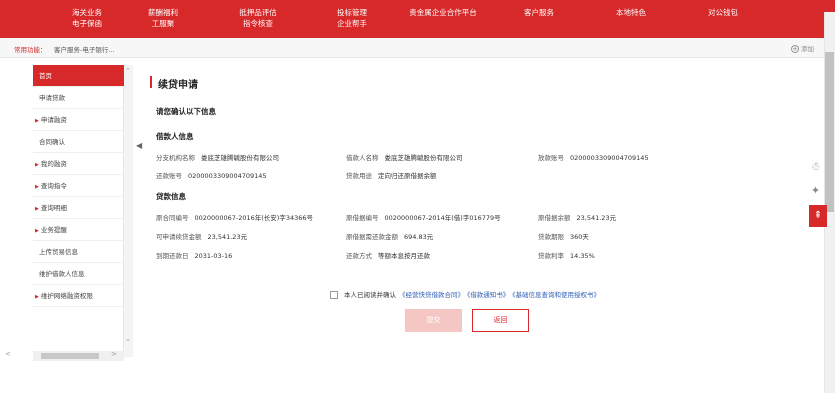 This screenshot has width=835, height=393. What do you see at coordinates (78, 274) in the screenshot?
I see `sidebar-item-borrower-info: 维护借款人信息` at bounding box center [78, 274].